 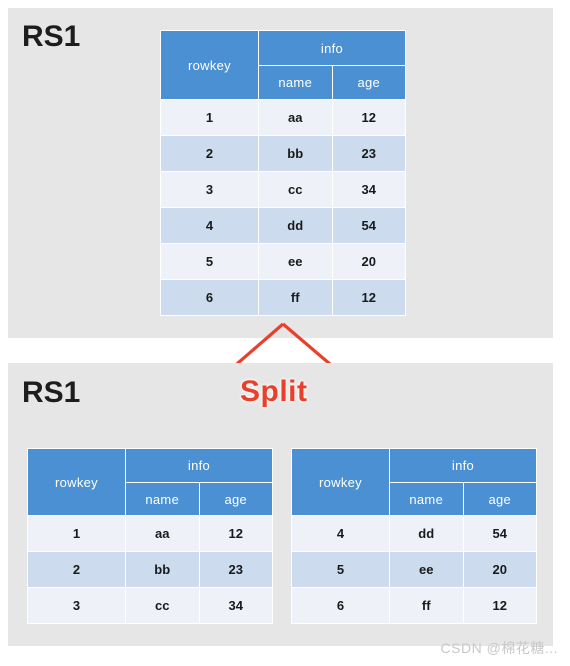 What do you see at coordinates (51, 392) in the screenshot?
I see `region-server-label-bottom: RS1` at bounding box center [51, 392].